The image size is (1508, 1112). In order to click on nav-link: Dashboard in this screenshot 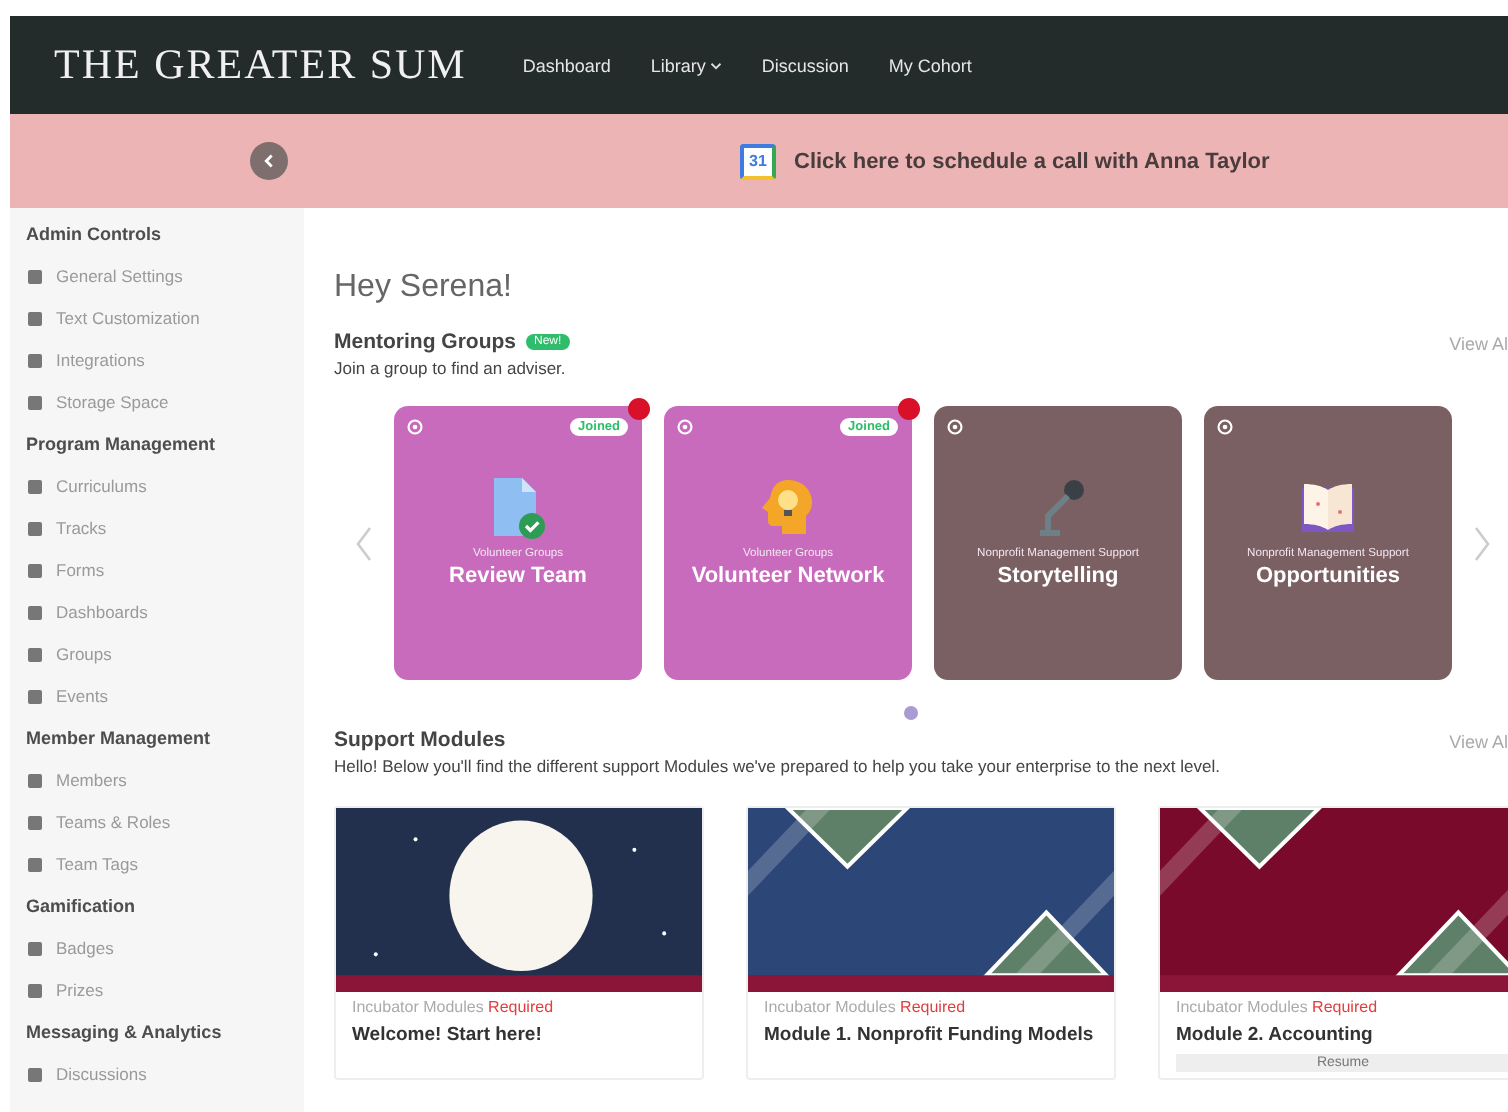, I will do `click(566, 65)`.